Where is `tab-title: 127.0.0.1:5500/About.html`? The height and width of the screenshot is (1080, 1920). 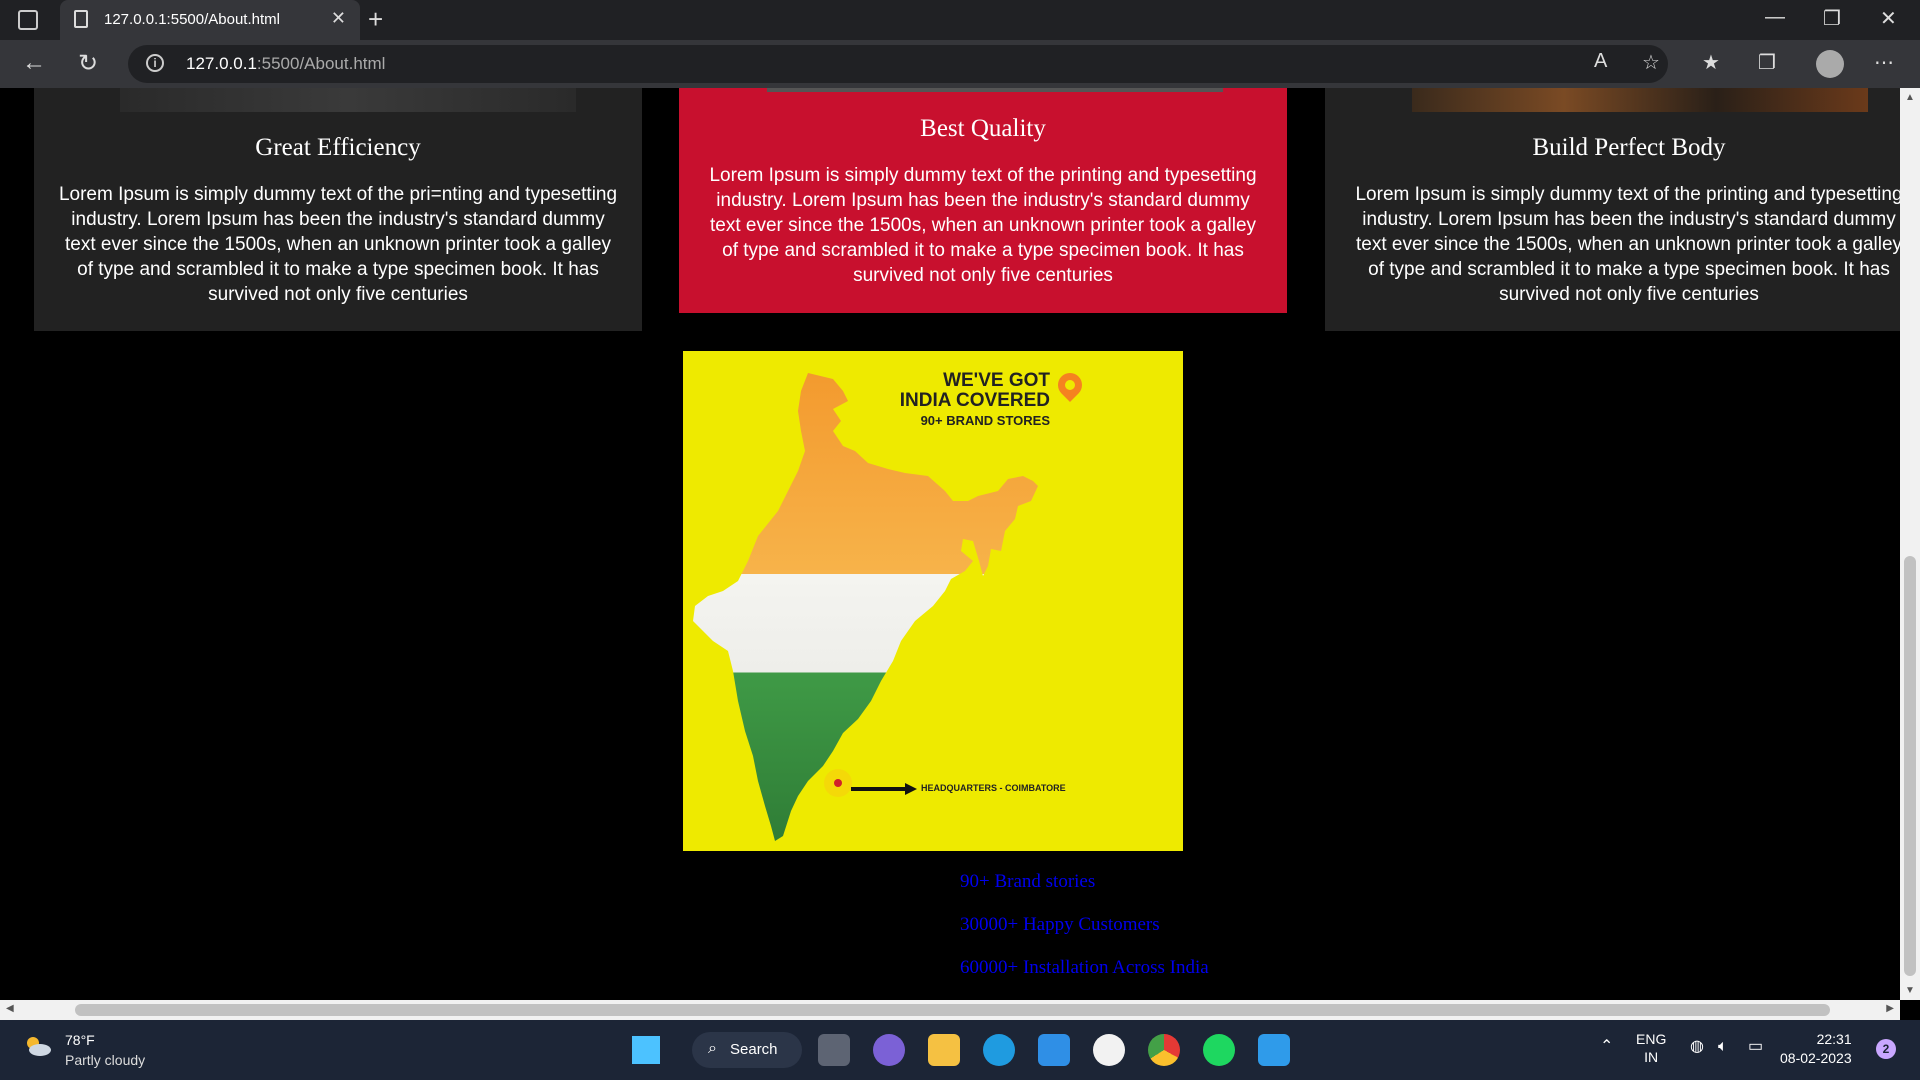
tab-title: 127.0.0.1:5500/About.html is located at coordinates (192, 19).